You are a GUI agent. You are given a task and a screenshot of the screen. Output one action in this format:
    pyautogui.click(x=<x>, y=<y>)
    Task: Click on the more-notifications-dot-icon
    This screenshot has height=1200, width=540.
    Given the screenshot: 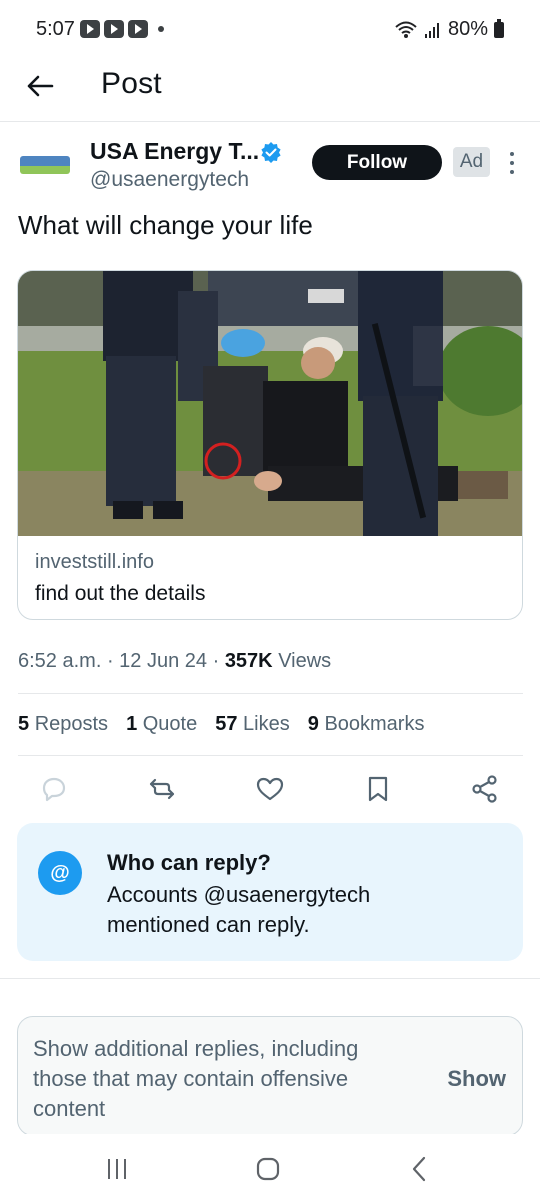 What is the action you would take?
    pyautogui.click(x=161, y=29)
    